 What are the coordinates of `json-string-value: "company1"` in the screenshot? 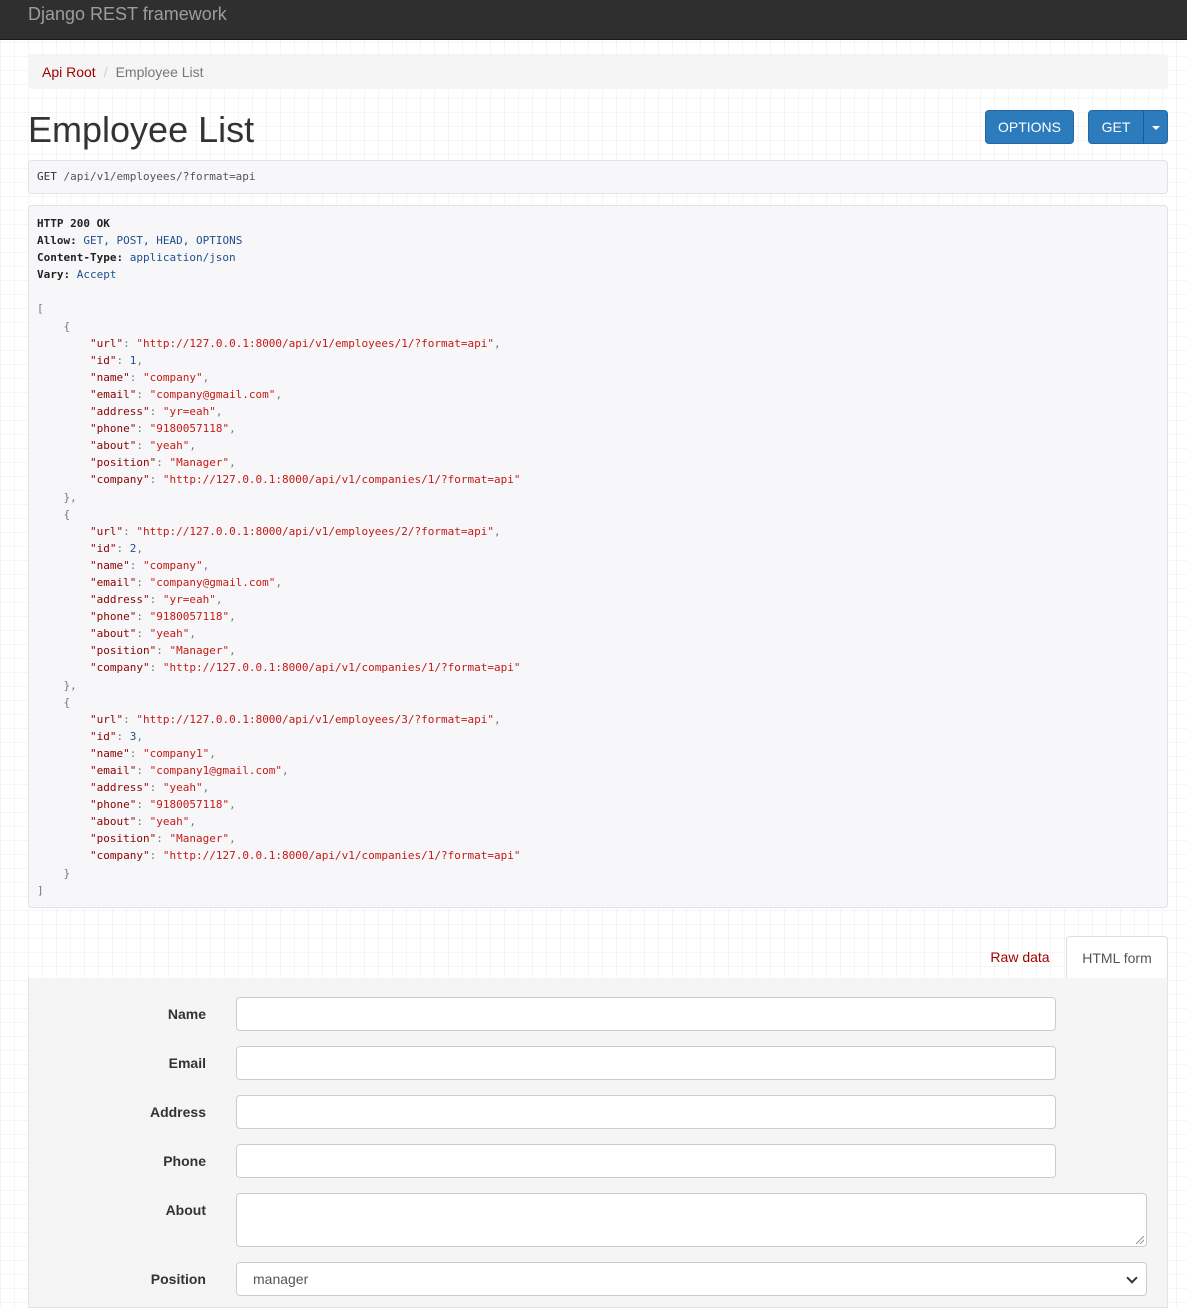 It's located at (176, 753).